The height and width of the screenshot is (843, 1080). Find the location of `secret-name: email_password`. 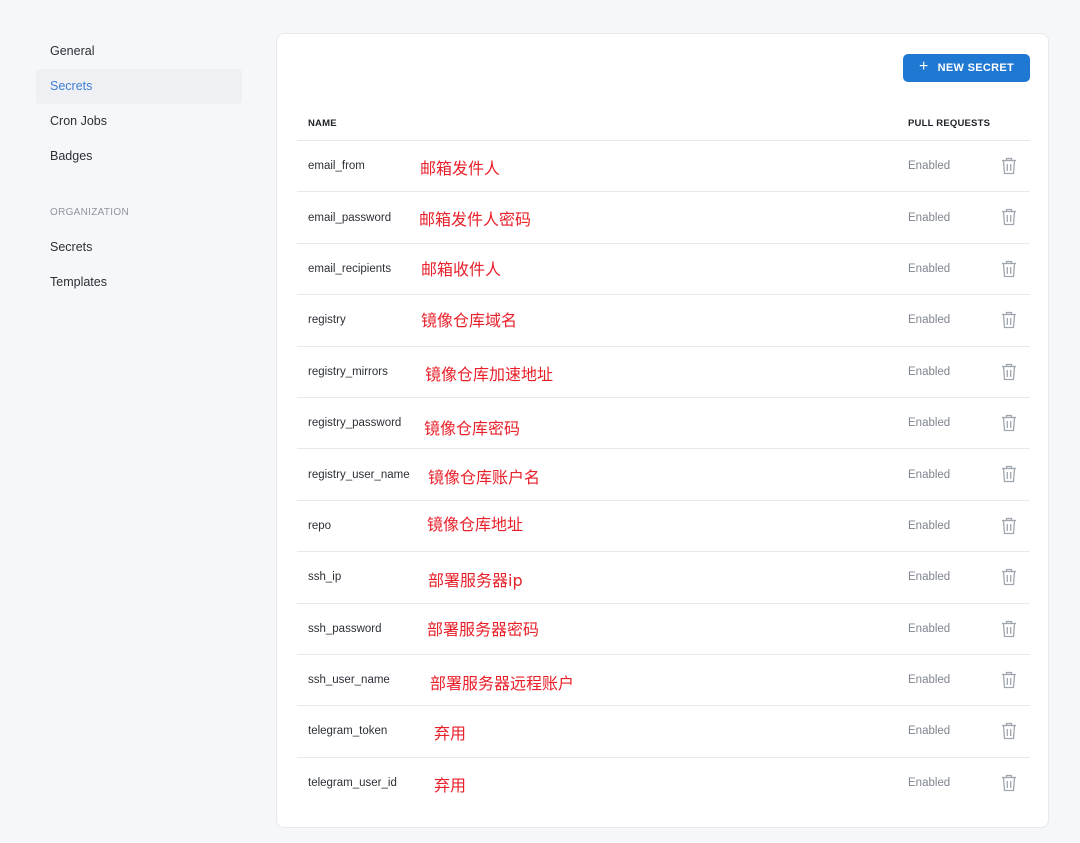

secret-name: email_password is located at coordinates (350, 217).